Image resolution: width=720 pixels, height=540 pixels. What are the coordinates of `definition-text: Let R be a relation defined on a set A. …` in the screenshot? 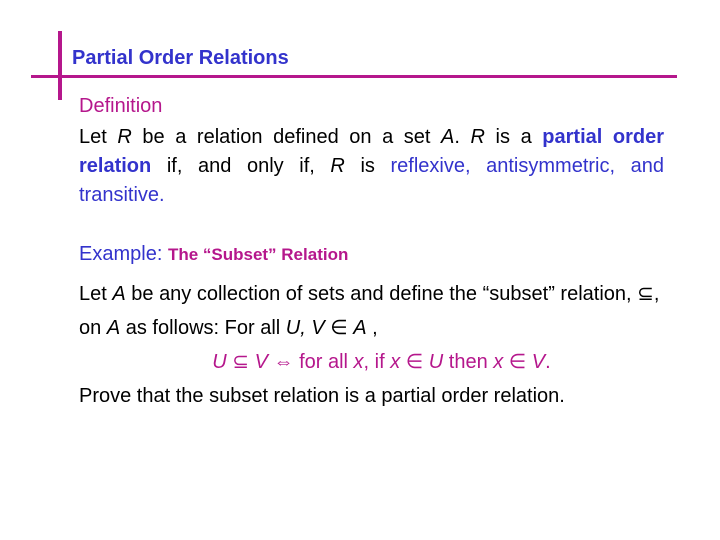 It's located at (371, 166).